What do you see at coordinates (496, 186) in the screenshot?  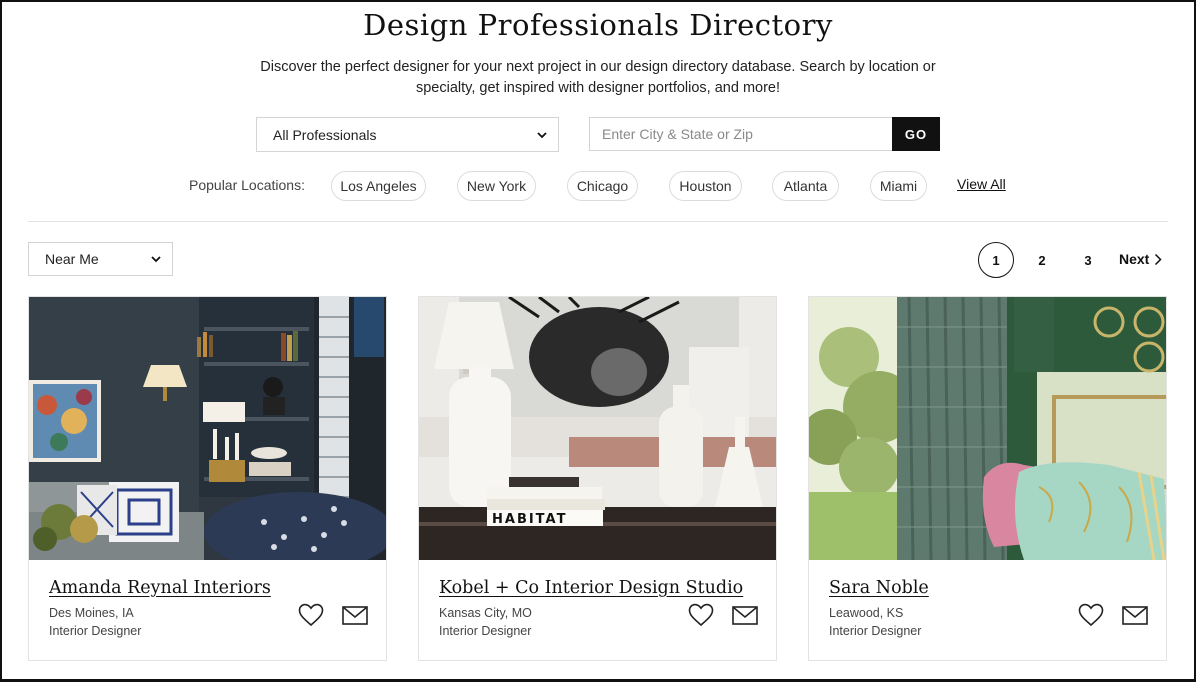 I see `location-pill-new-york: New York` at bounding box center [496, 186].